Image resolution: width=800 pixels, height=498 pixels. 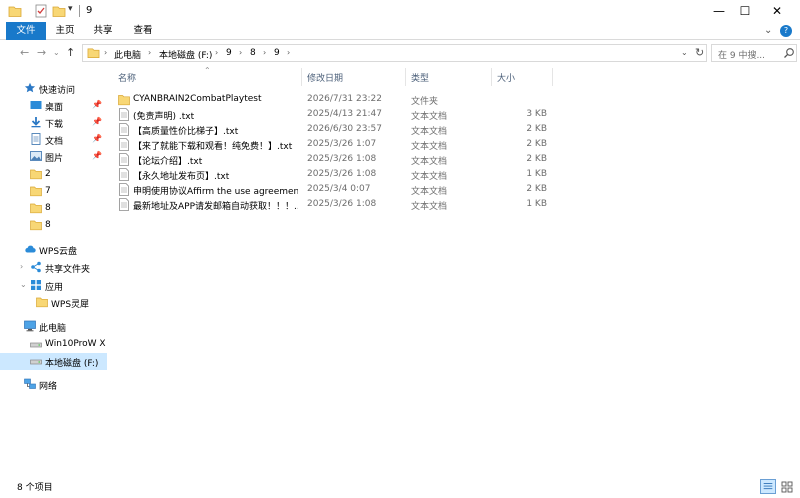 What do you see at coordinates (53, 208) in the screenshot?
I see `nav-item-folder-8: 8` at bounding box center [53, 208].